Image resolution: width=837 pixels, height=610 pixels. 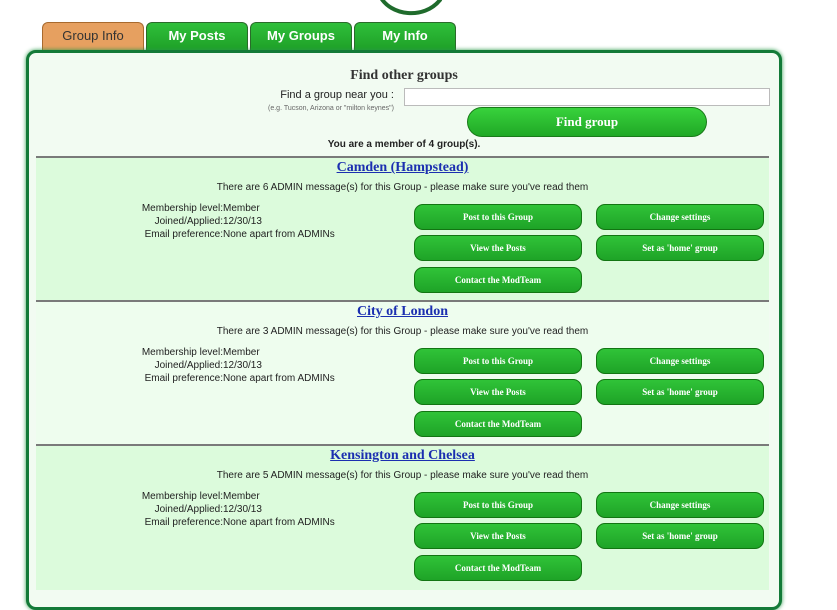 I want to click on find-group-label: Find a group near you :, so click(x=337, y=95).